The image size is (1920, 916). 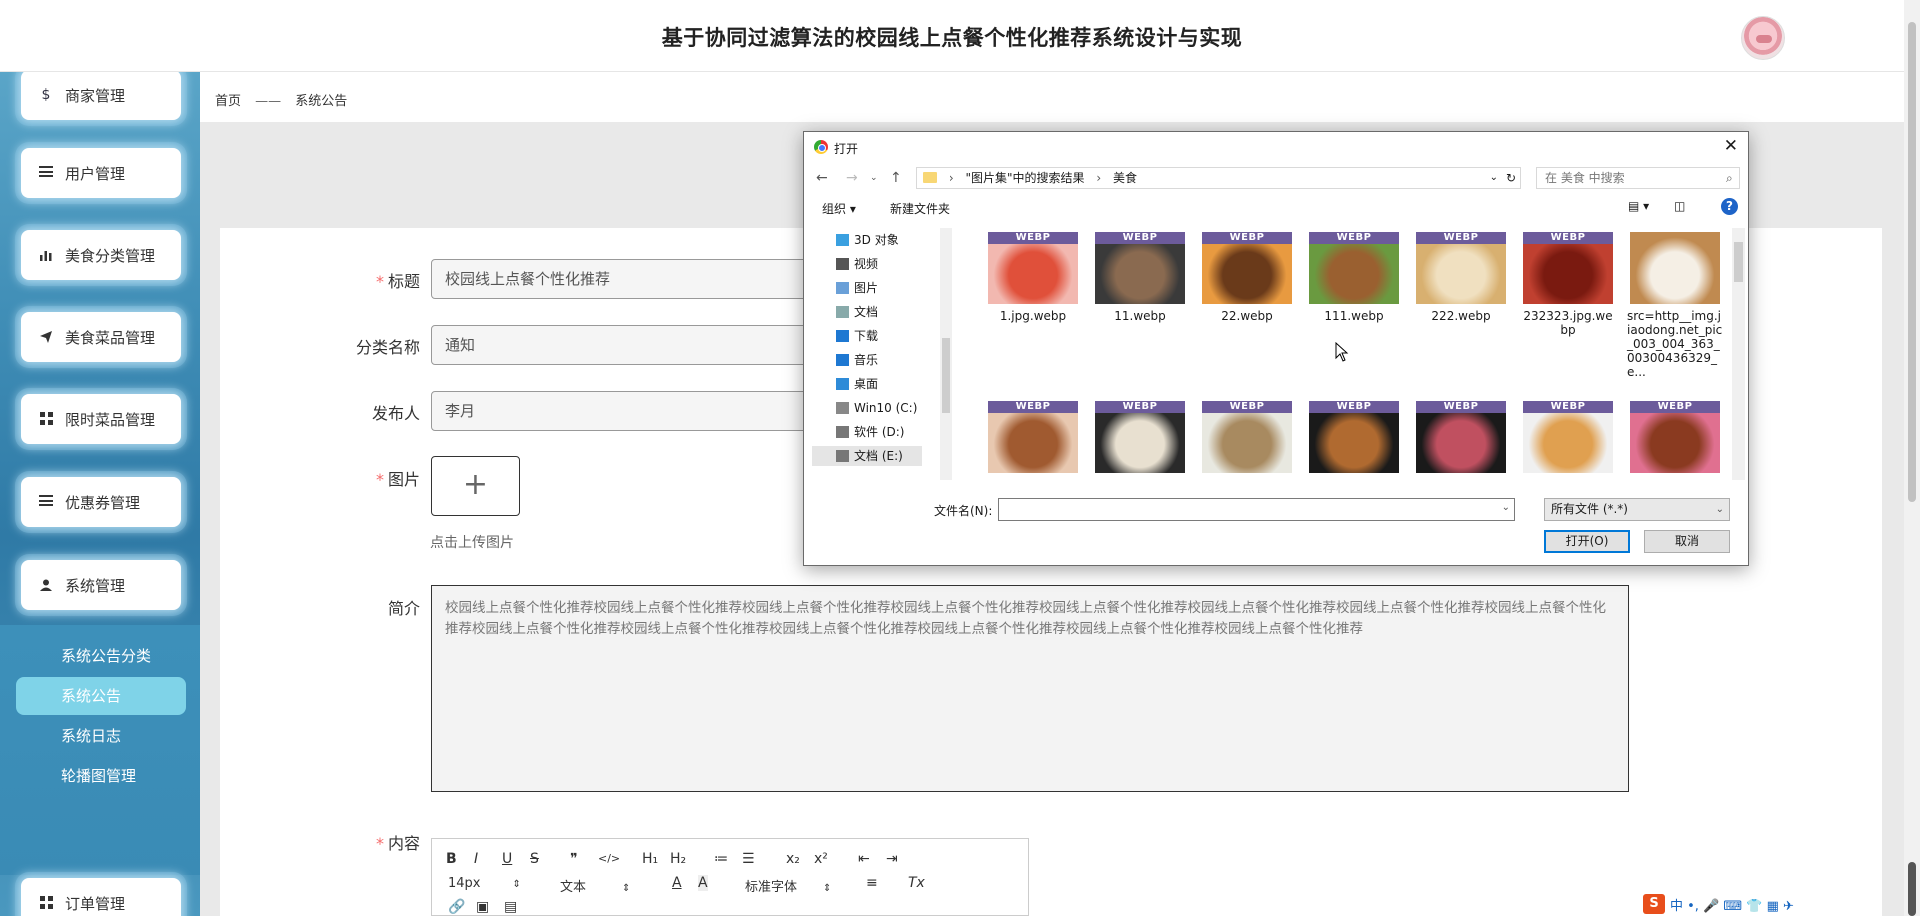 What do you see at coordinates (889, 336) in the screenshot?
I see `nav-item: 下载` at bounding box center [889, 336].